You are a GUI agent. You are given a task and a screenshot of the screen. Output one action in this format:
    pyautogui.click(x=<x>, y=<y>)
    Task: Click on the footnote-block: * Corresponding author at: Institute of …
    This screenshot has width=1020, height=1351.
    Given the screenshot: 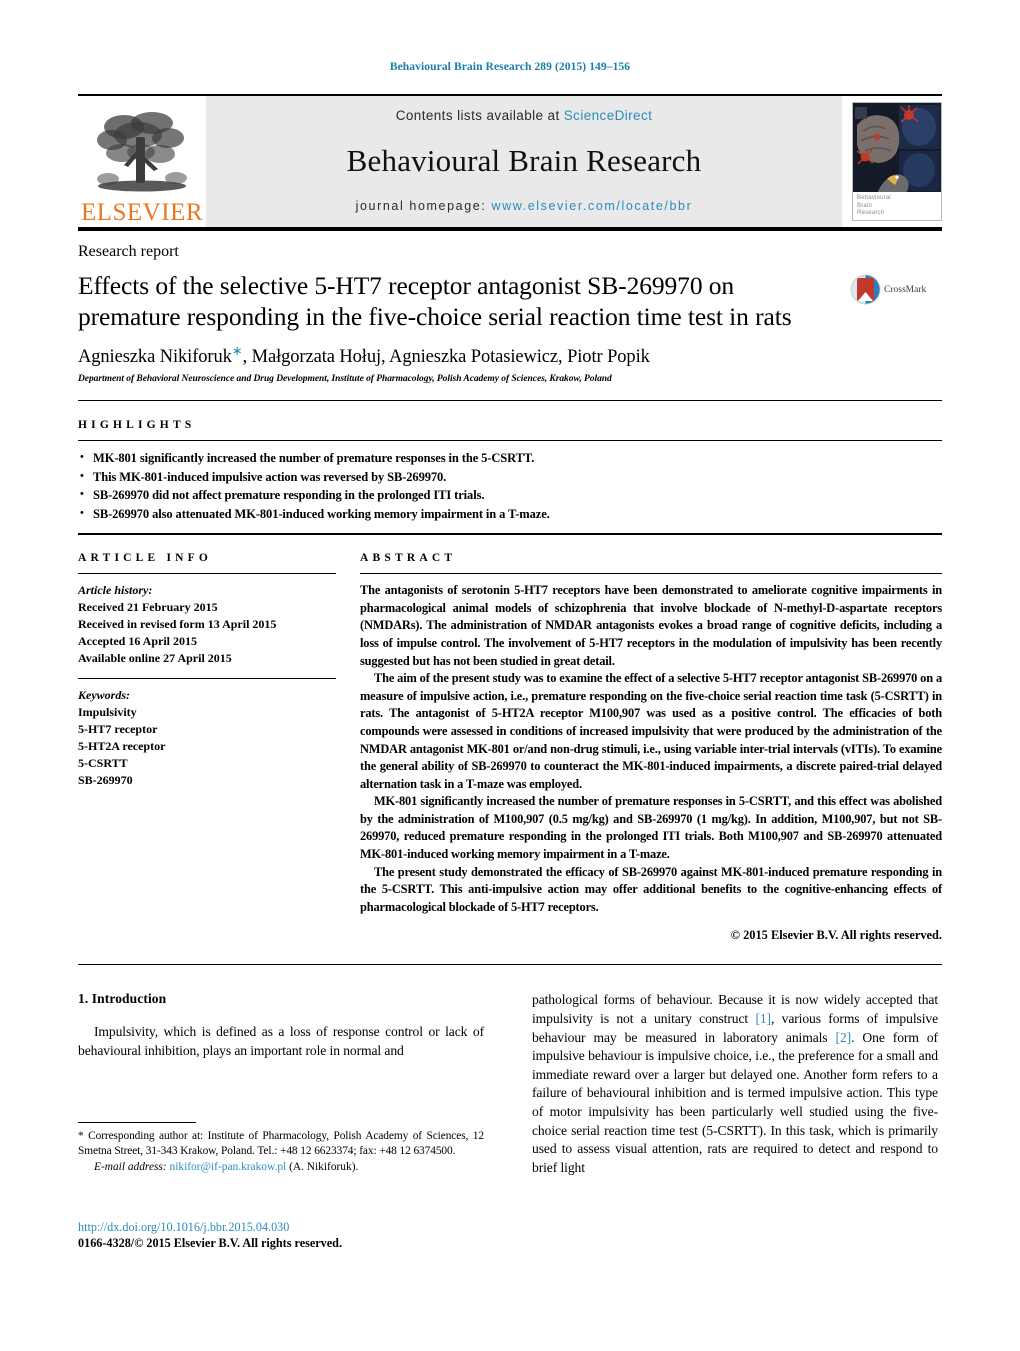 What is the action you would take?
    pyautogui.click(x=281, y=1148)
    